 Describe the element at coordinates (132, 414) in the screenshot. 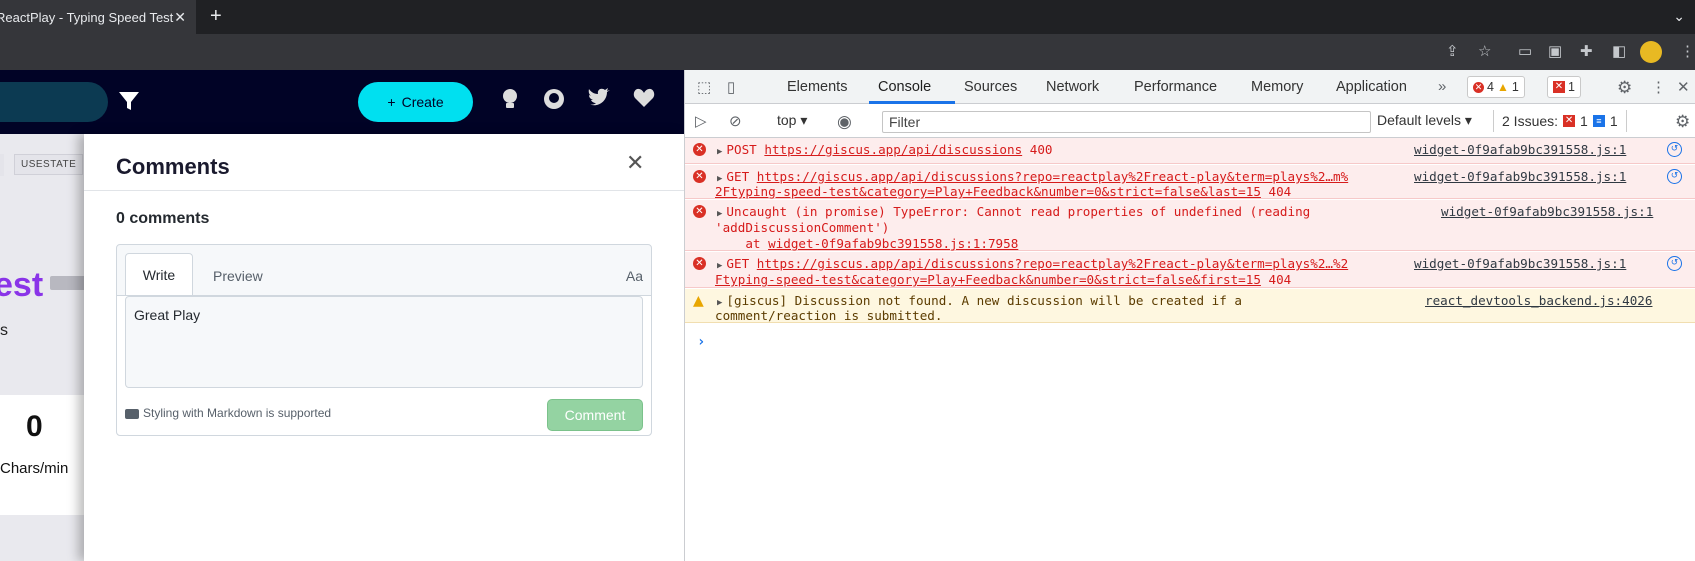

I see `markdown-icon` at that location.